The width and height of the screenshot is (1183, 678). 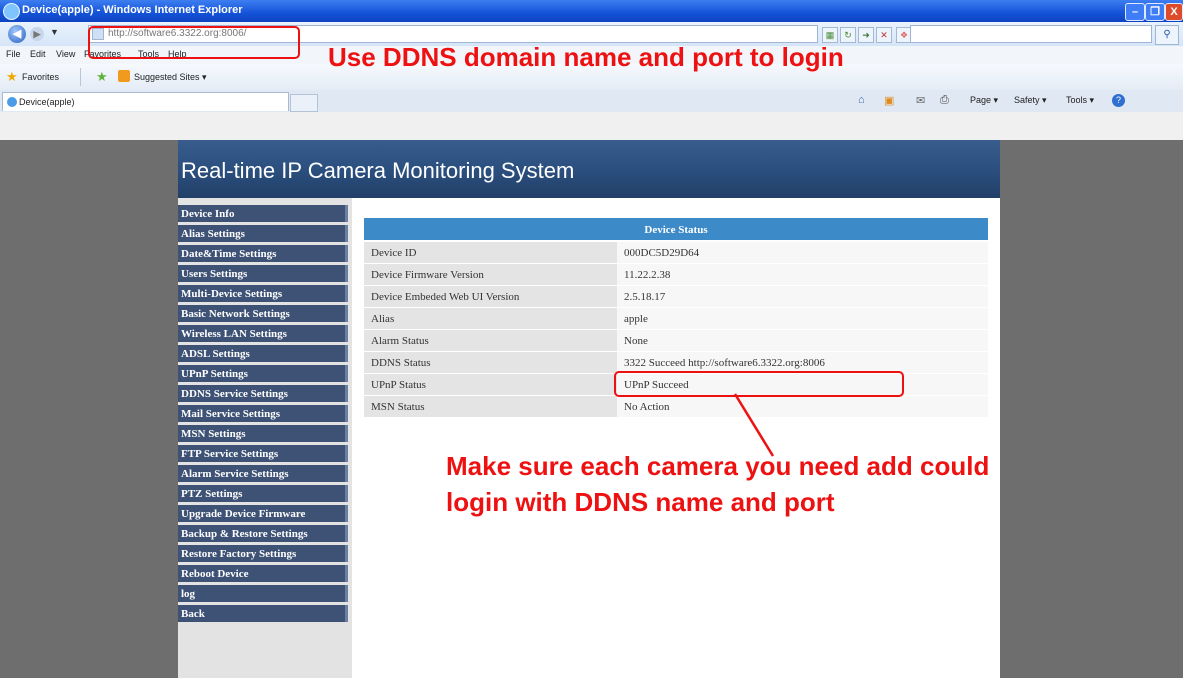 I want to click on mail-icon: ✉, so click(x=920, y=100).